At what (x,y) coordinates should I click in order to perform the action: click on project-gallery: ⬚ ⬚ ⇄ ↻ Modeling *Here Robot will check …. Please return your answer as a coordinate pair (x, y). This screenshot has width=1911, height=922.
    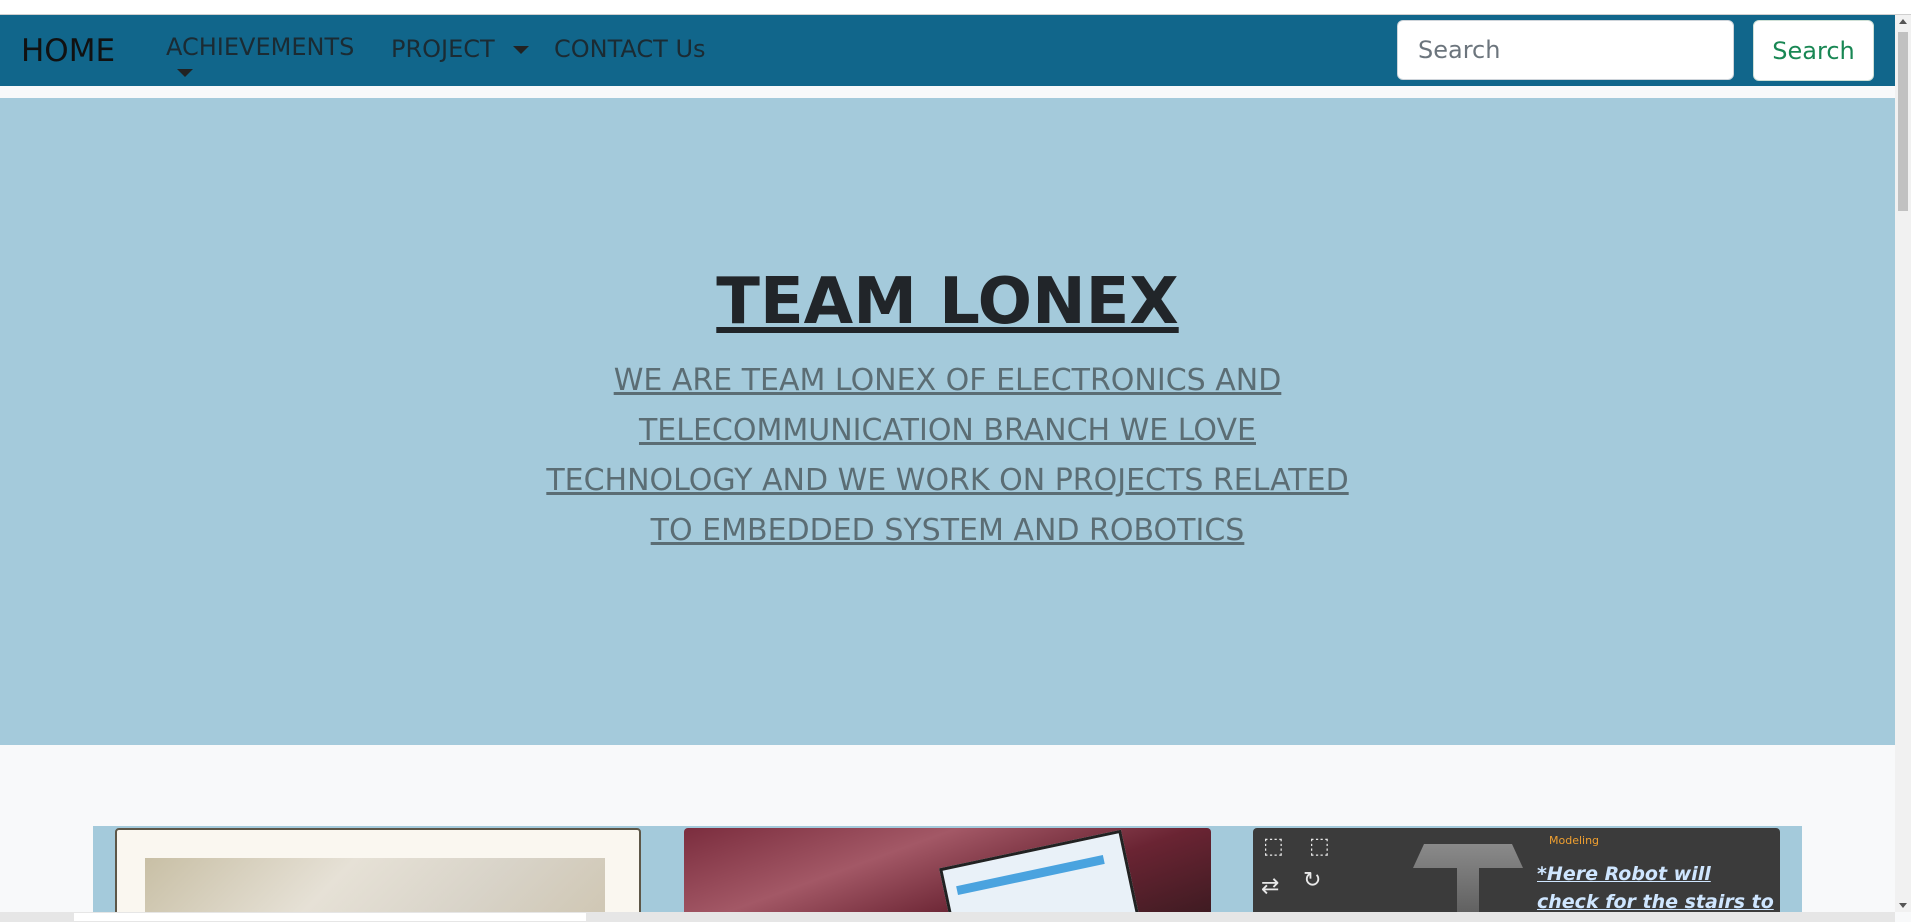
    Looking at the image, I should click on (947, 874).